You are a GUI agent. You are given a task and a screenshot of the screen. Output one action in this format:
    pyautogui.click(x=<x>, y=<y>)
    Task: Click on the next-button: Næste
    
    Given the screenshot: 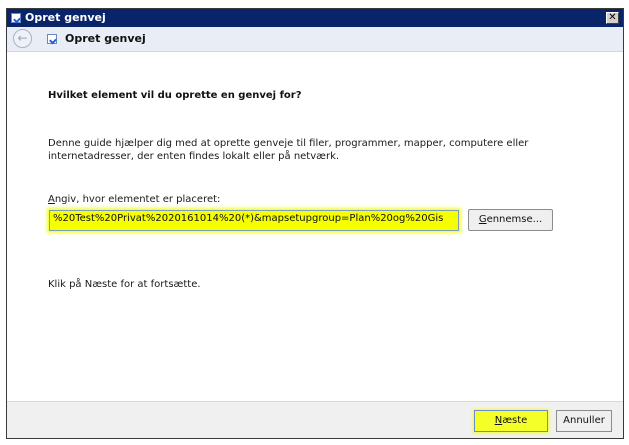 What is the action you would take?
    pyautogui.click(x=511, y=421)
    